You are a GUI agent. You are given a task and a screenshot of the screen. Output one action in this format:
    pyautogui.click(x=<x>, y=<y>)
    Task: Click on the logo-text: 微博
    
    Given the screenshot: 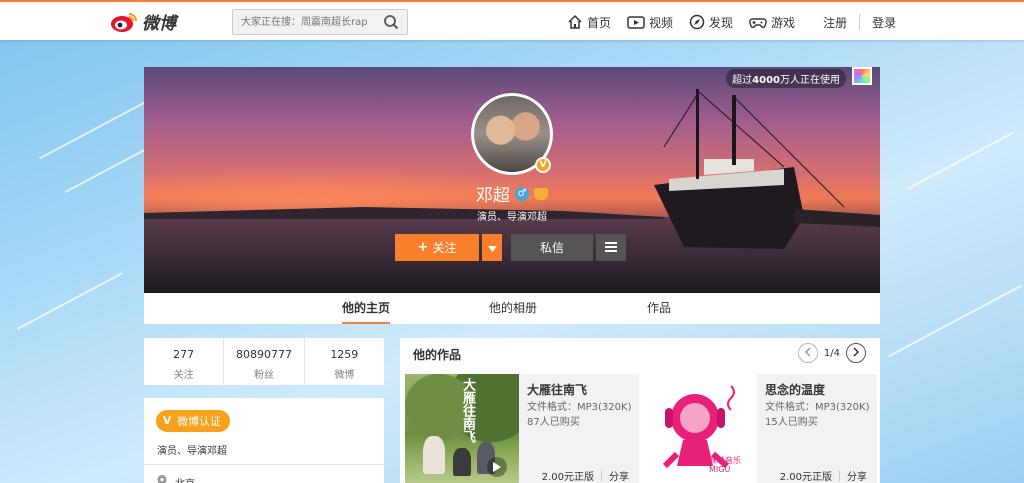 What is the action you would take?
    pyautogui.click(x=159, y=24)
    